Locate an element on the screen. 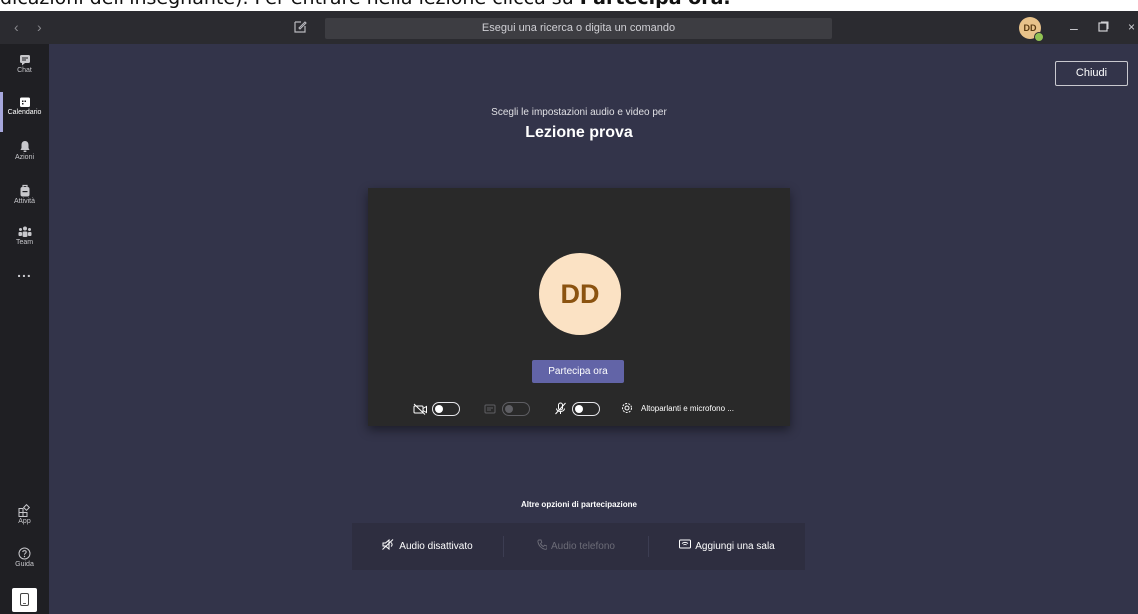 Image resolution: width=1138 pixels, height=614 pixels. rail-item-label: Attività is located at coordinates (24, 201).